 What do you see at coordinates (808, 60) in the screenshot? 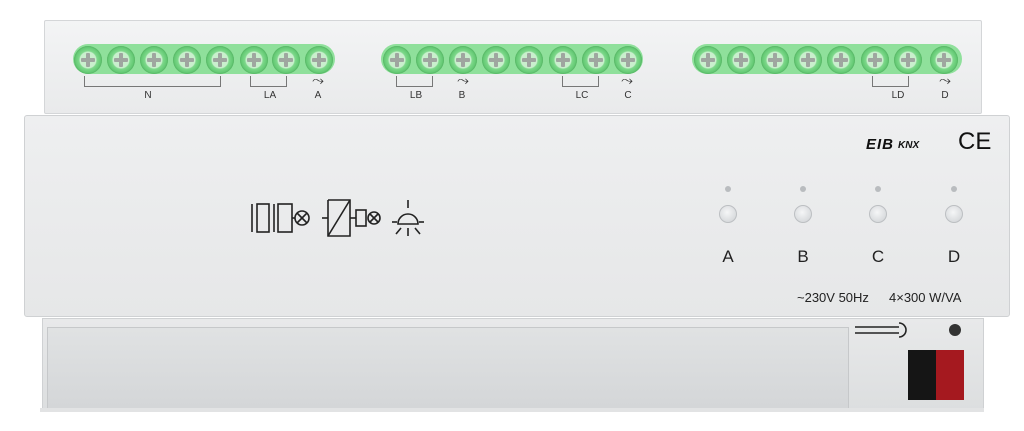
I see `screw-terminal-y4` at bounding box center [808, 60].